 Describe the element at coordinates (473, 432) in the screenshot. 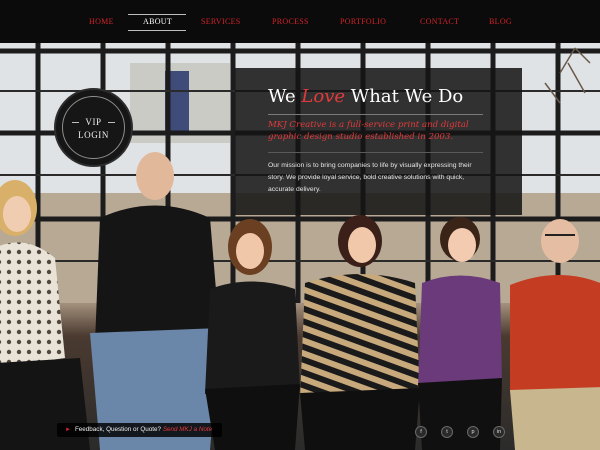

I see `pinterest-icon: p` at that location.